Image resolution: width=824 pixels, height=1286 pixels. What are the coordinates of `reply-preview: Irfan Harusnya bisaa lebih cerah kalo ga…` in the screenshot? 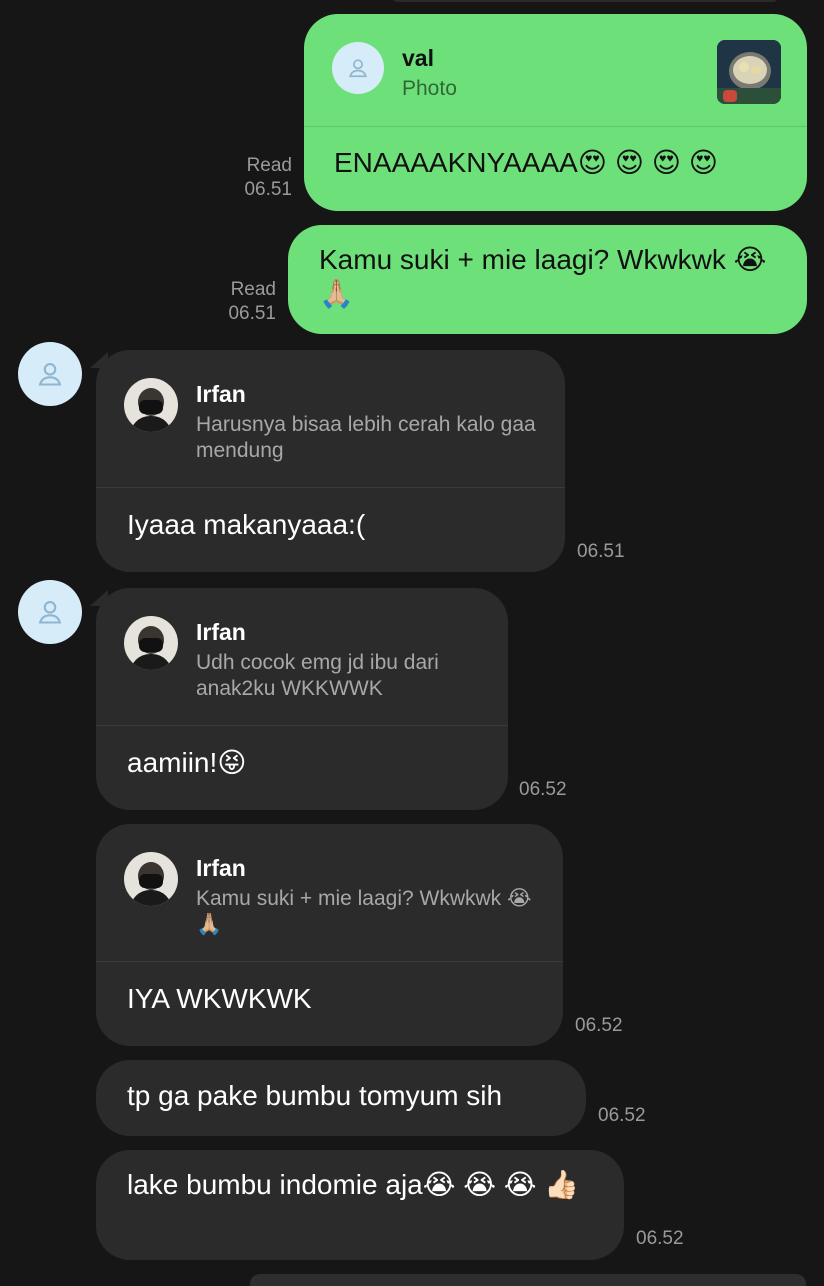 It's located at (330, 418).